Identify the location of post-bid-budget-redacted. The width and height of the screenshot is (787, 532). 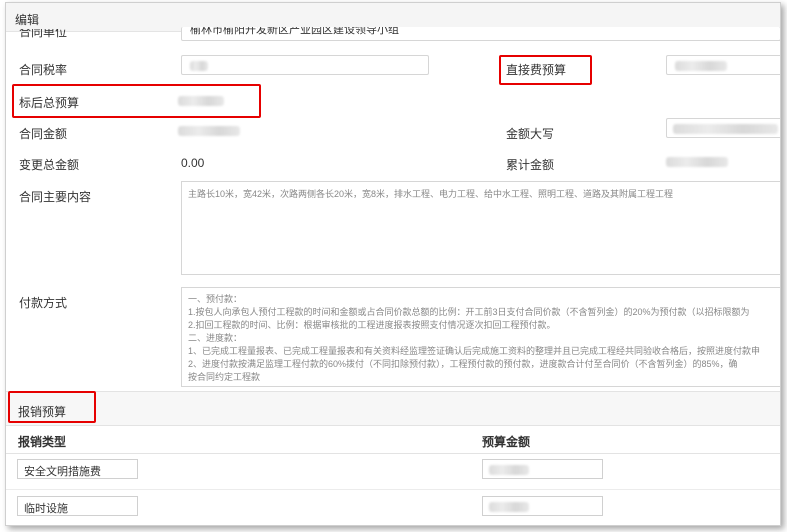
(201, 101).